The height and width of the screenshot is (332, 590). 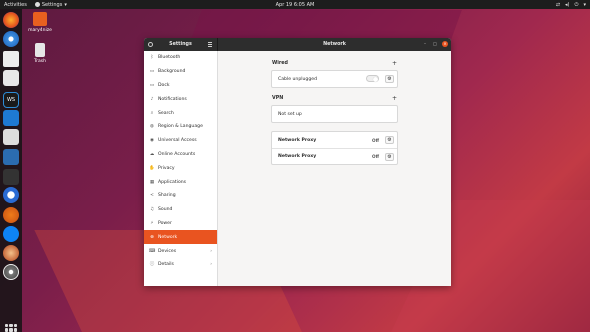 I want to click on sidebar-item-universal-access: ◉ Universal Access, so click(x=180, y=141).